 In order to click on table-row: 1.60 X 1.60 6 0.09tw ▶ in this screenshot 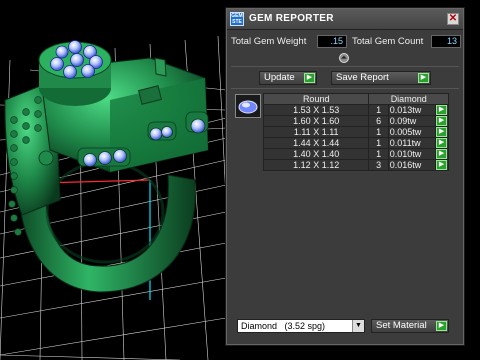, I will do `click(355, 121)`.